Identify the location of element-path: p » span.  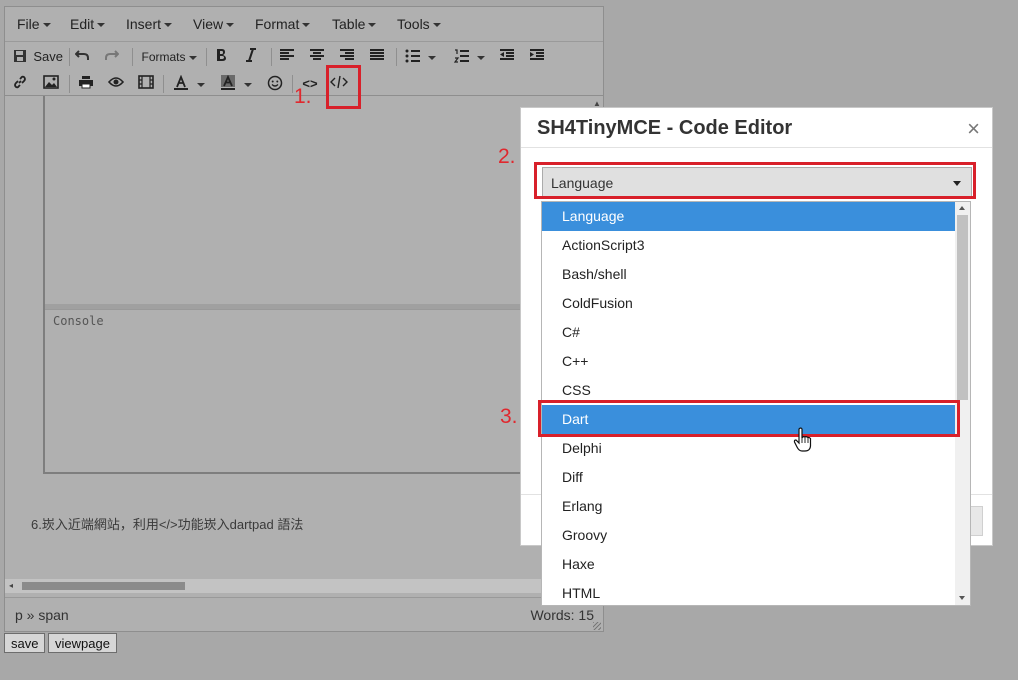
(42, 615).